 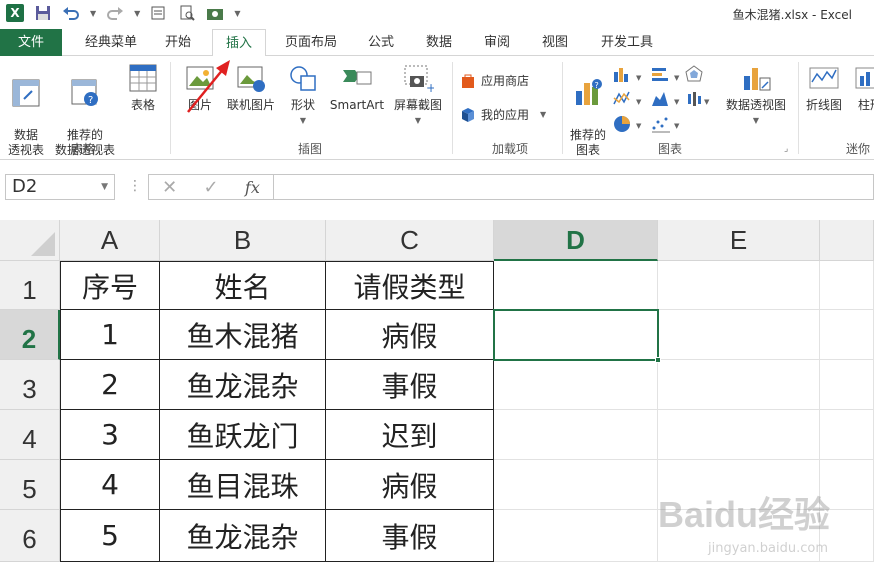 What do you see at coordinates (104, 187) in the screenshot?
I see `name-box-dropdown-icon: ▼` at bounding box center [104, 187].